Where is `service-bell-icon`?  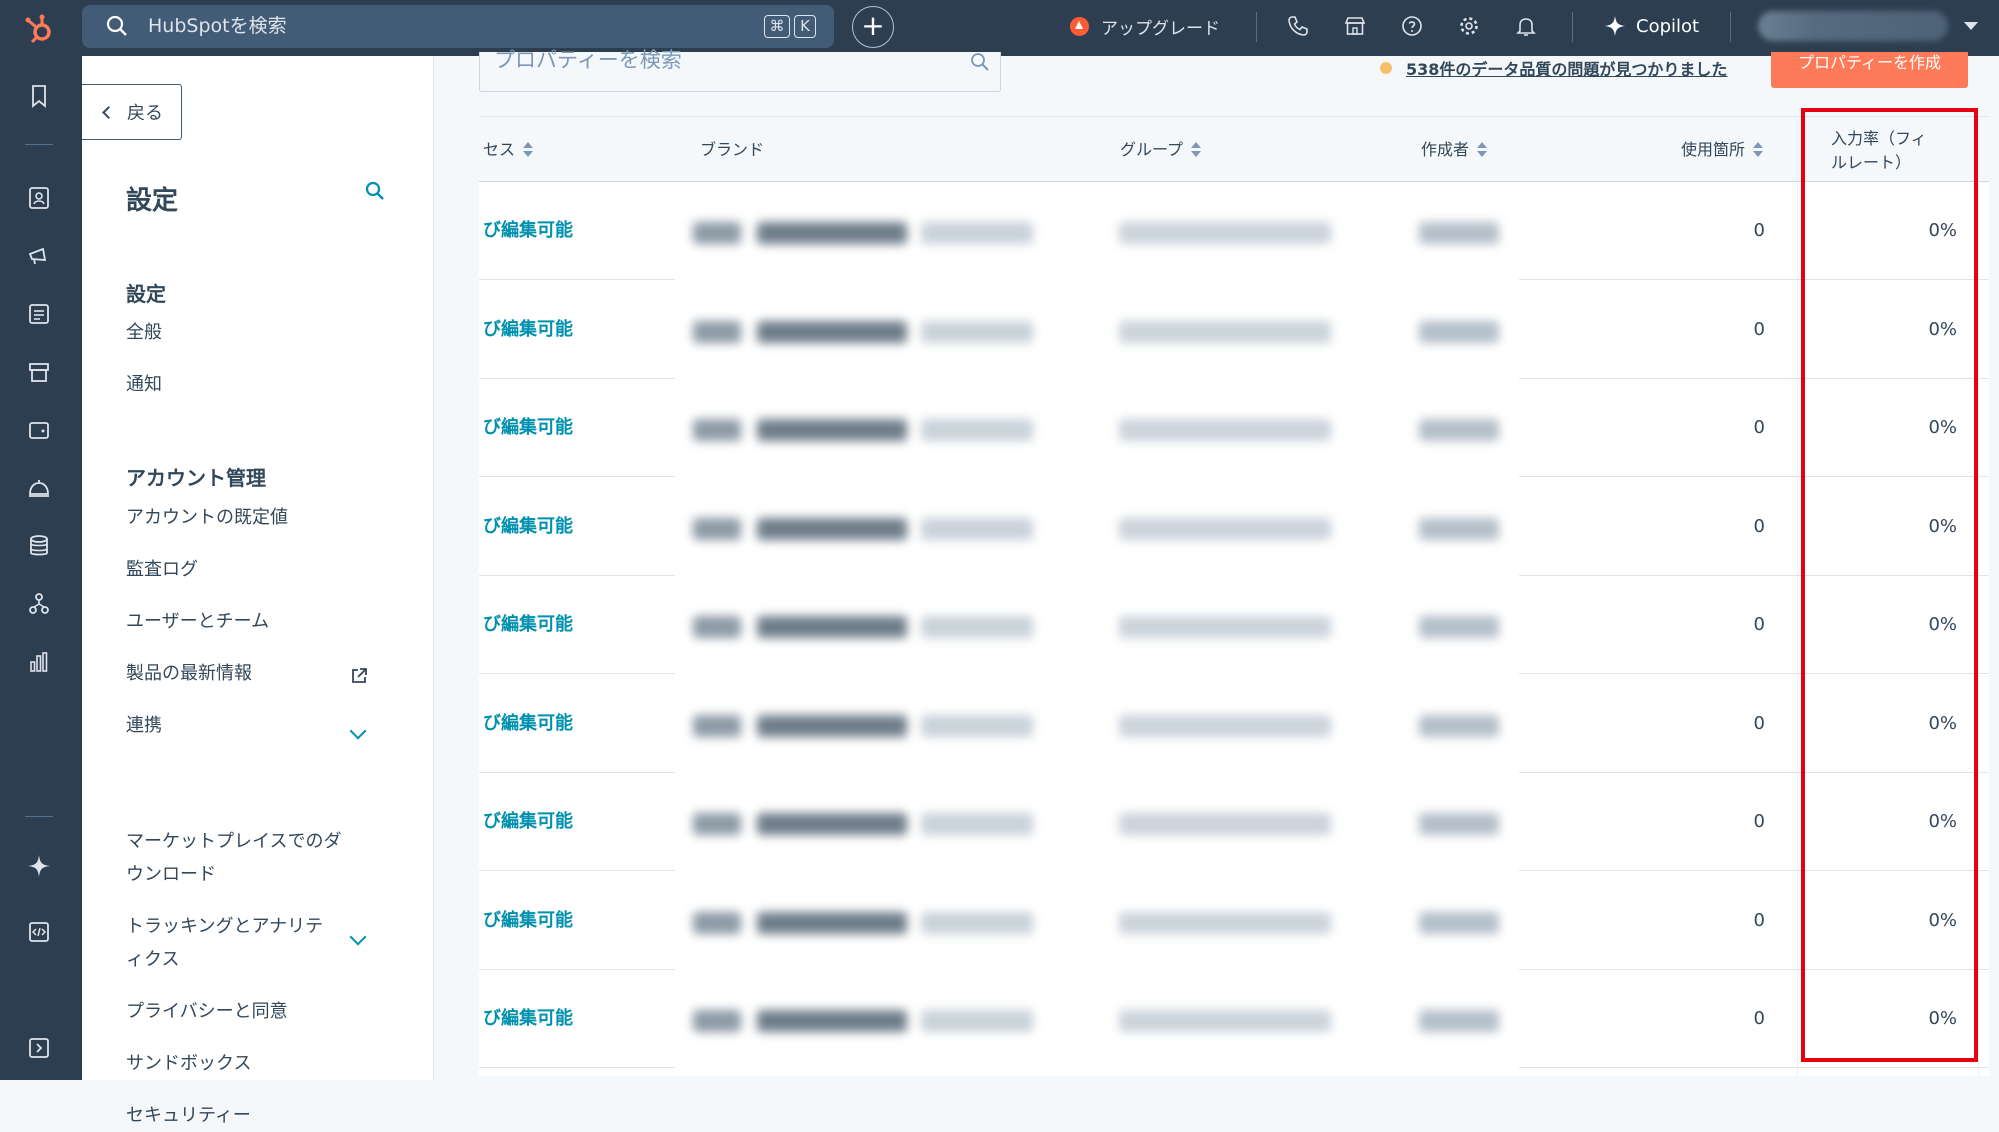
service-bell-icon is located at coordinates (39, 488).